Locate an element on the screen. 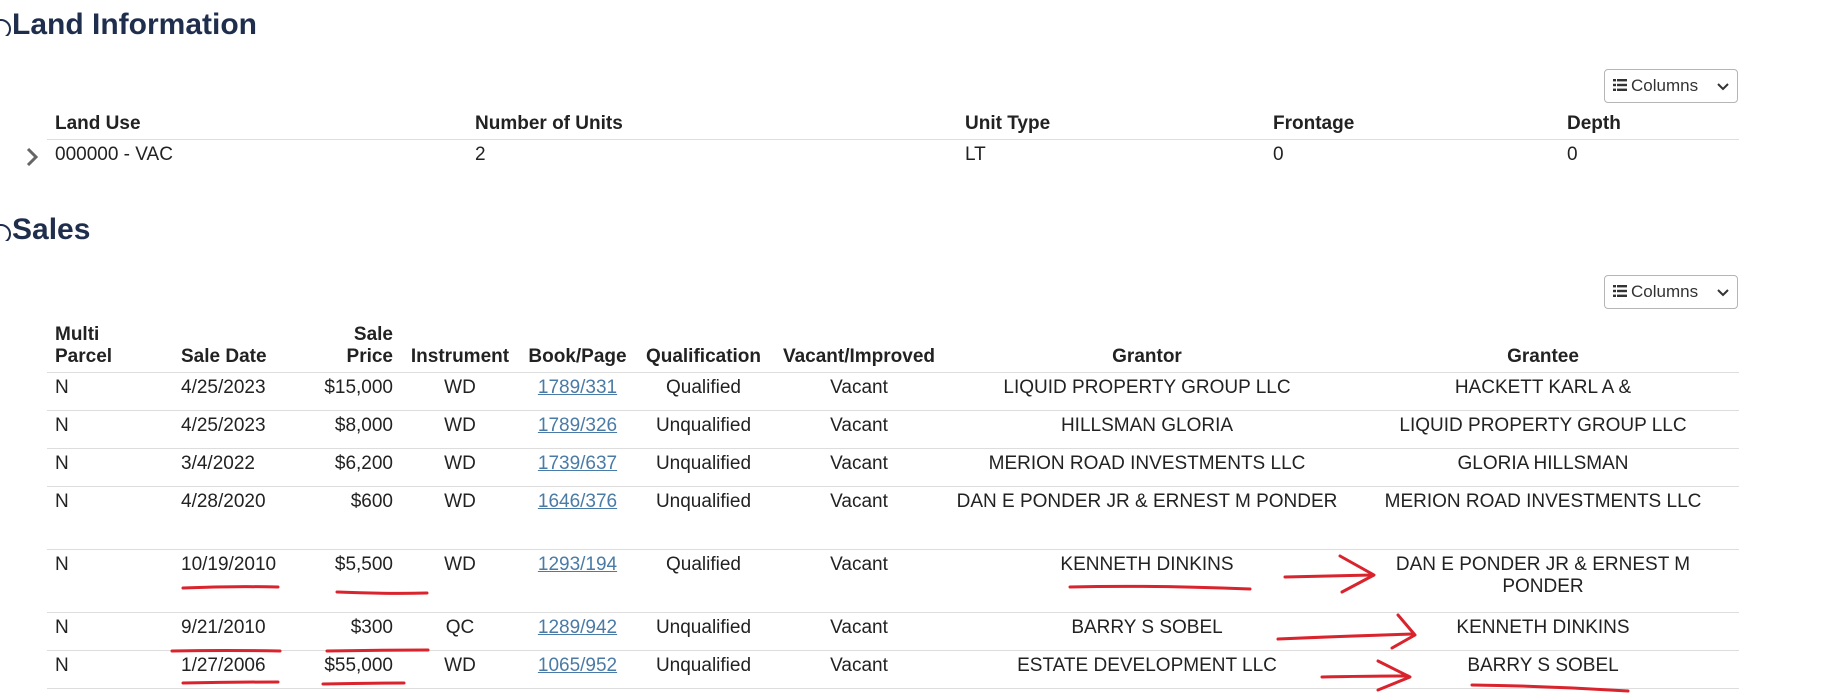 The image size is (1844, 694). sale-date-cell: 9/21/2010 is located at coordinates (233, 630).